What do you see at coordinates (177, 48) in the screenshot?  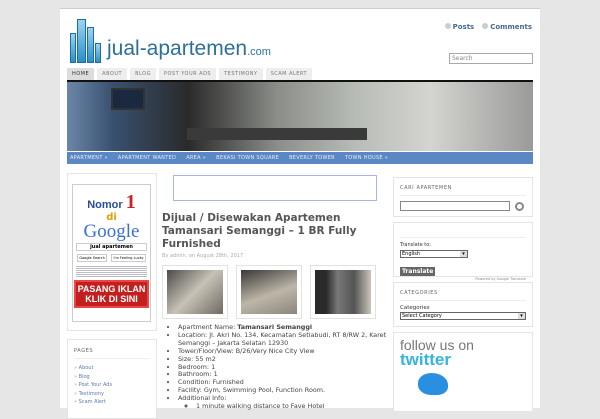 I see `logo-text: jual-apartemen` at bounding box center [177, 48].